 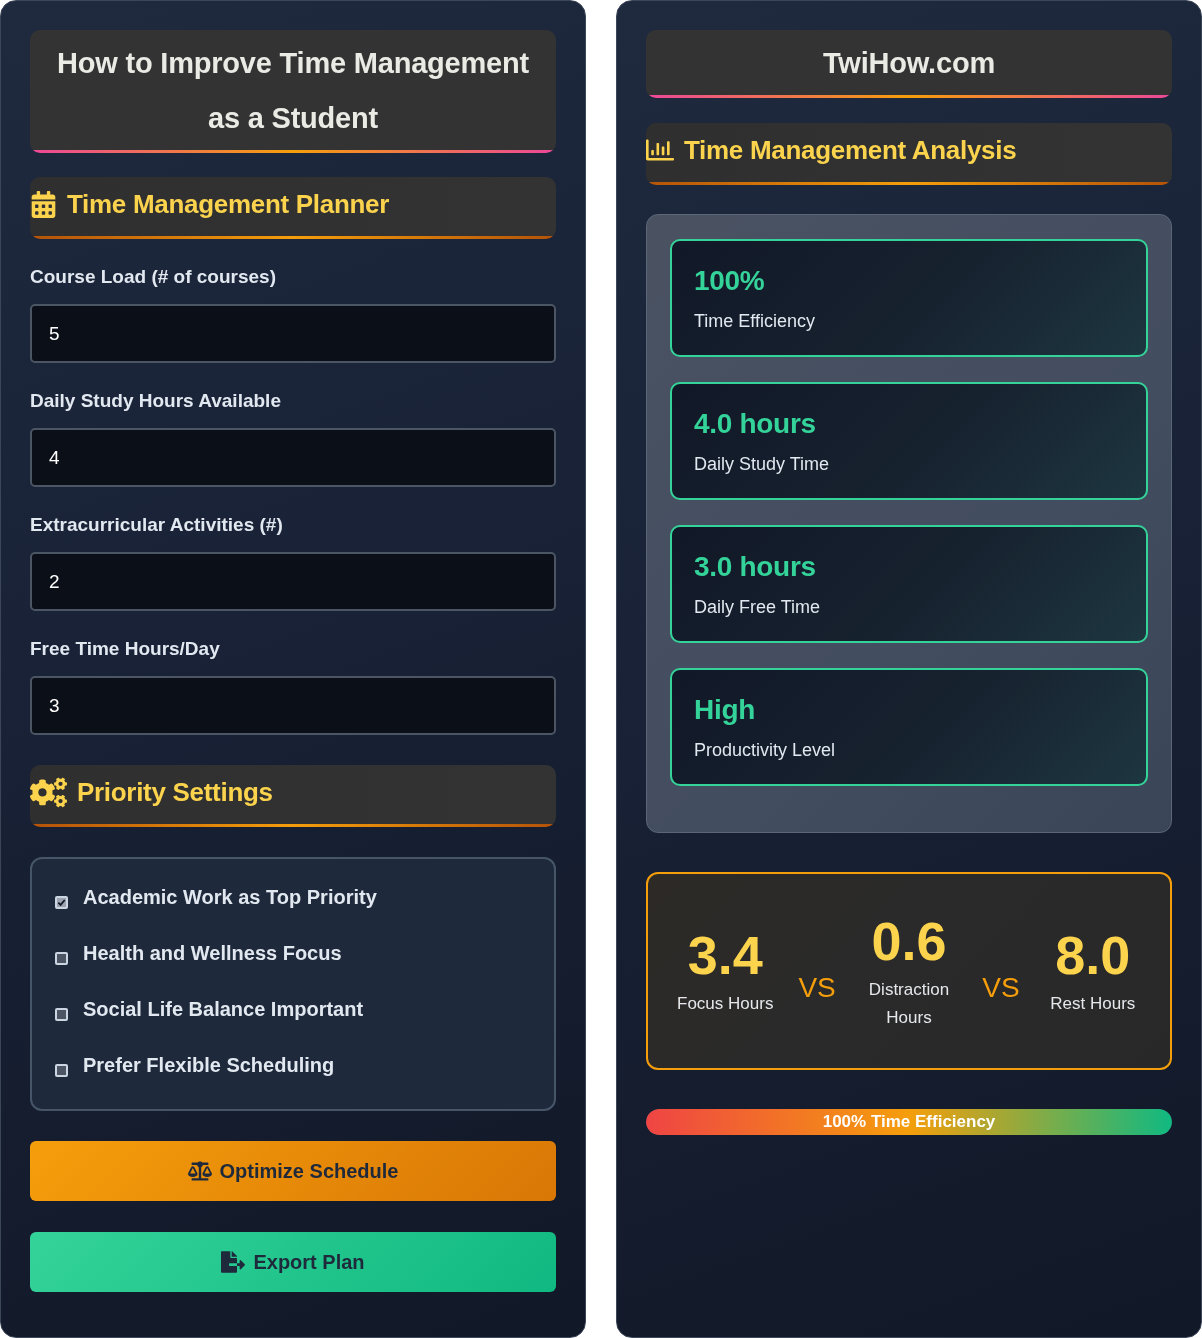 I want to click on stat-value: 0.6, so click(x=909, y=941).